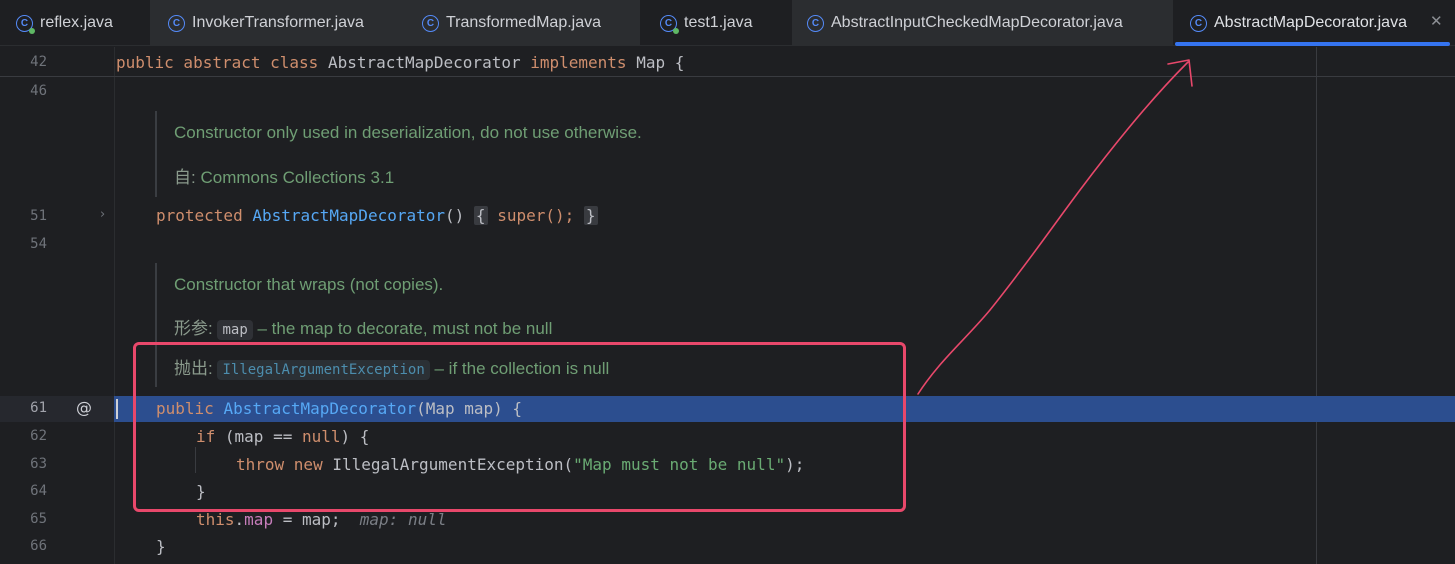 This screenshot has height=564, width=1455. Describe the element at coordinates (278, 22) in the screenshot. I see `tab-label: InvokerTransformer.java` at that location.